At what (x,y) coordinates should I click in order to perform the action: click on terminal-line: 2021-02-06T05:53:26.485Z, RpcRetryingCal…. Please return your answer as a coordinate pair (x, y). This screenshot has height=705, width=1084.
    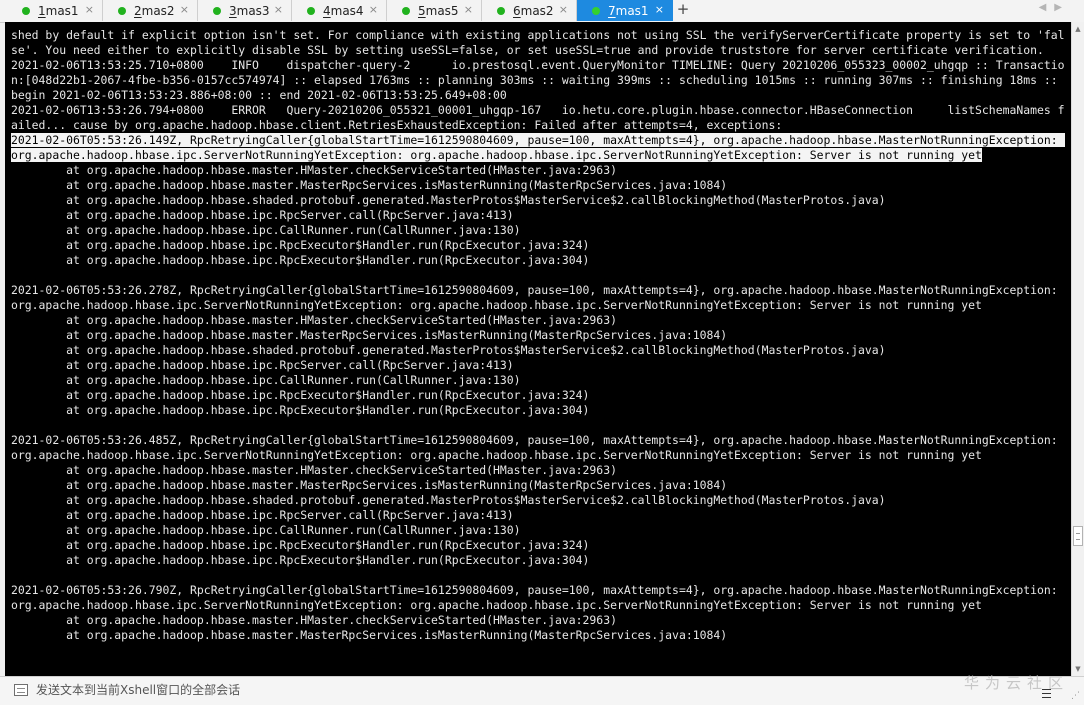
    Looking at the image, I should click on (538, 447).